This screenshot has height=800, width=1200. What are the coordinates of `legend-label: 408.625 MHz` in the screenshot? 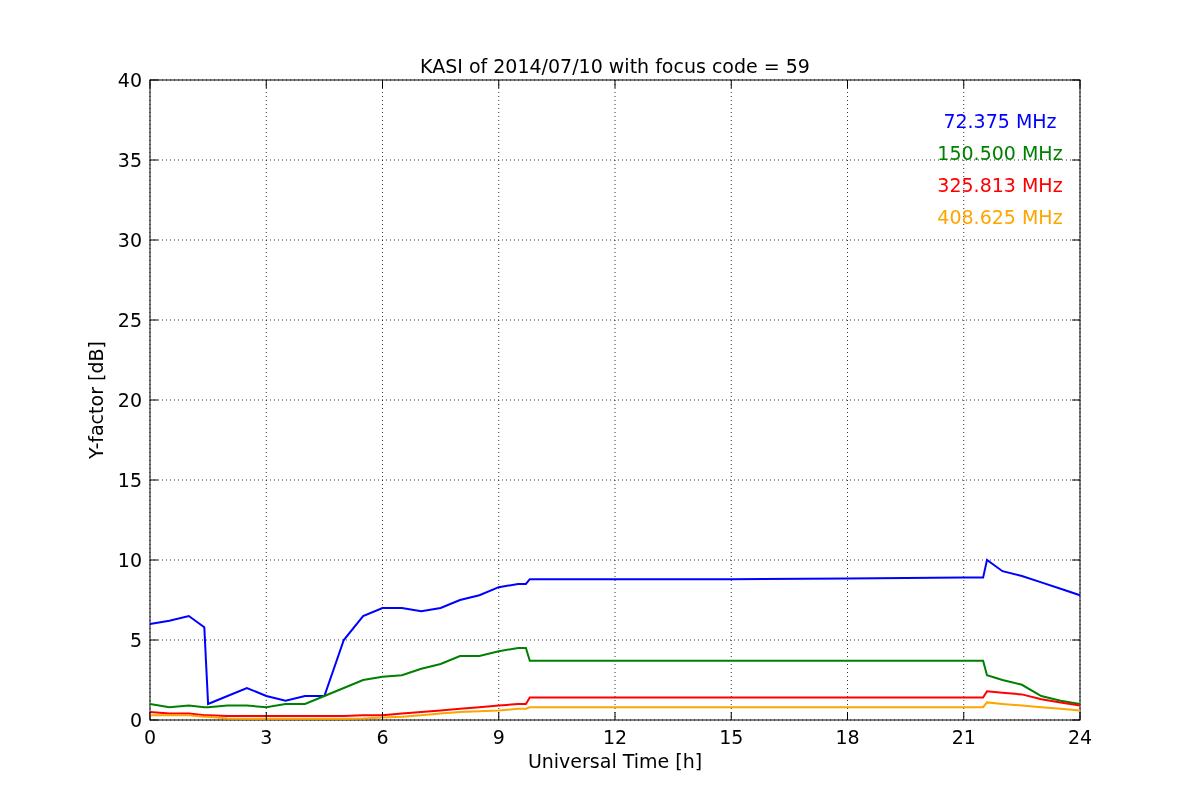 It's located at (1000, 217).